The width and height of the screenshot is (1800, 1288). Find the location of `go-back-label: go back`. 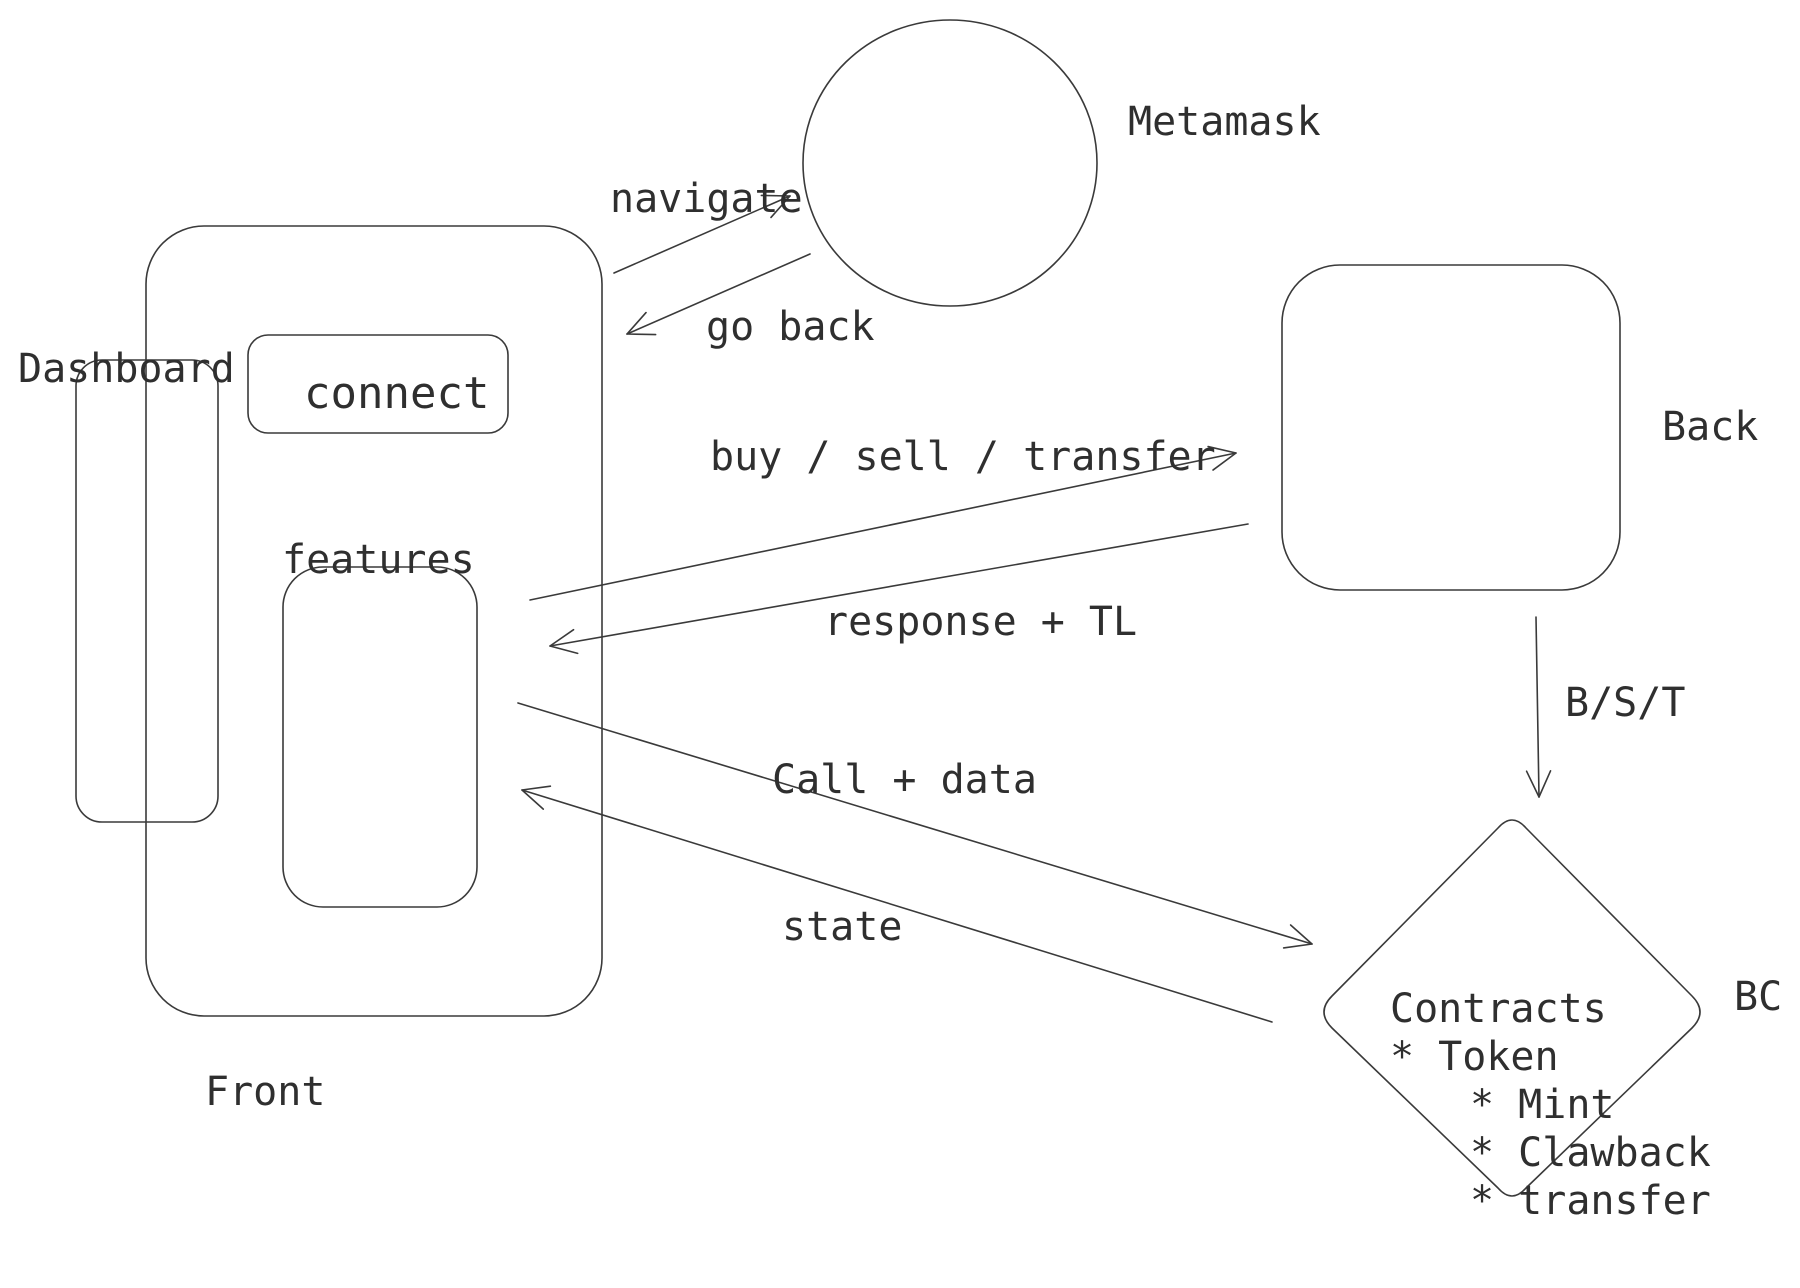

go-back-label: go back is located at coordinates (790, 327).